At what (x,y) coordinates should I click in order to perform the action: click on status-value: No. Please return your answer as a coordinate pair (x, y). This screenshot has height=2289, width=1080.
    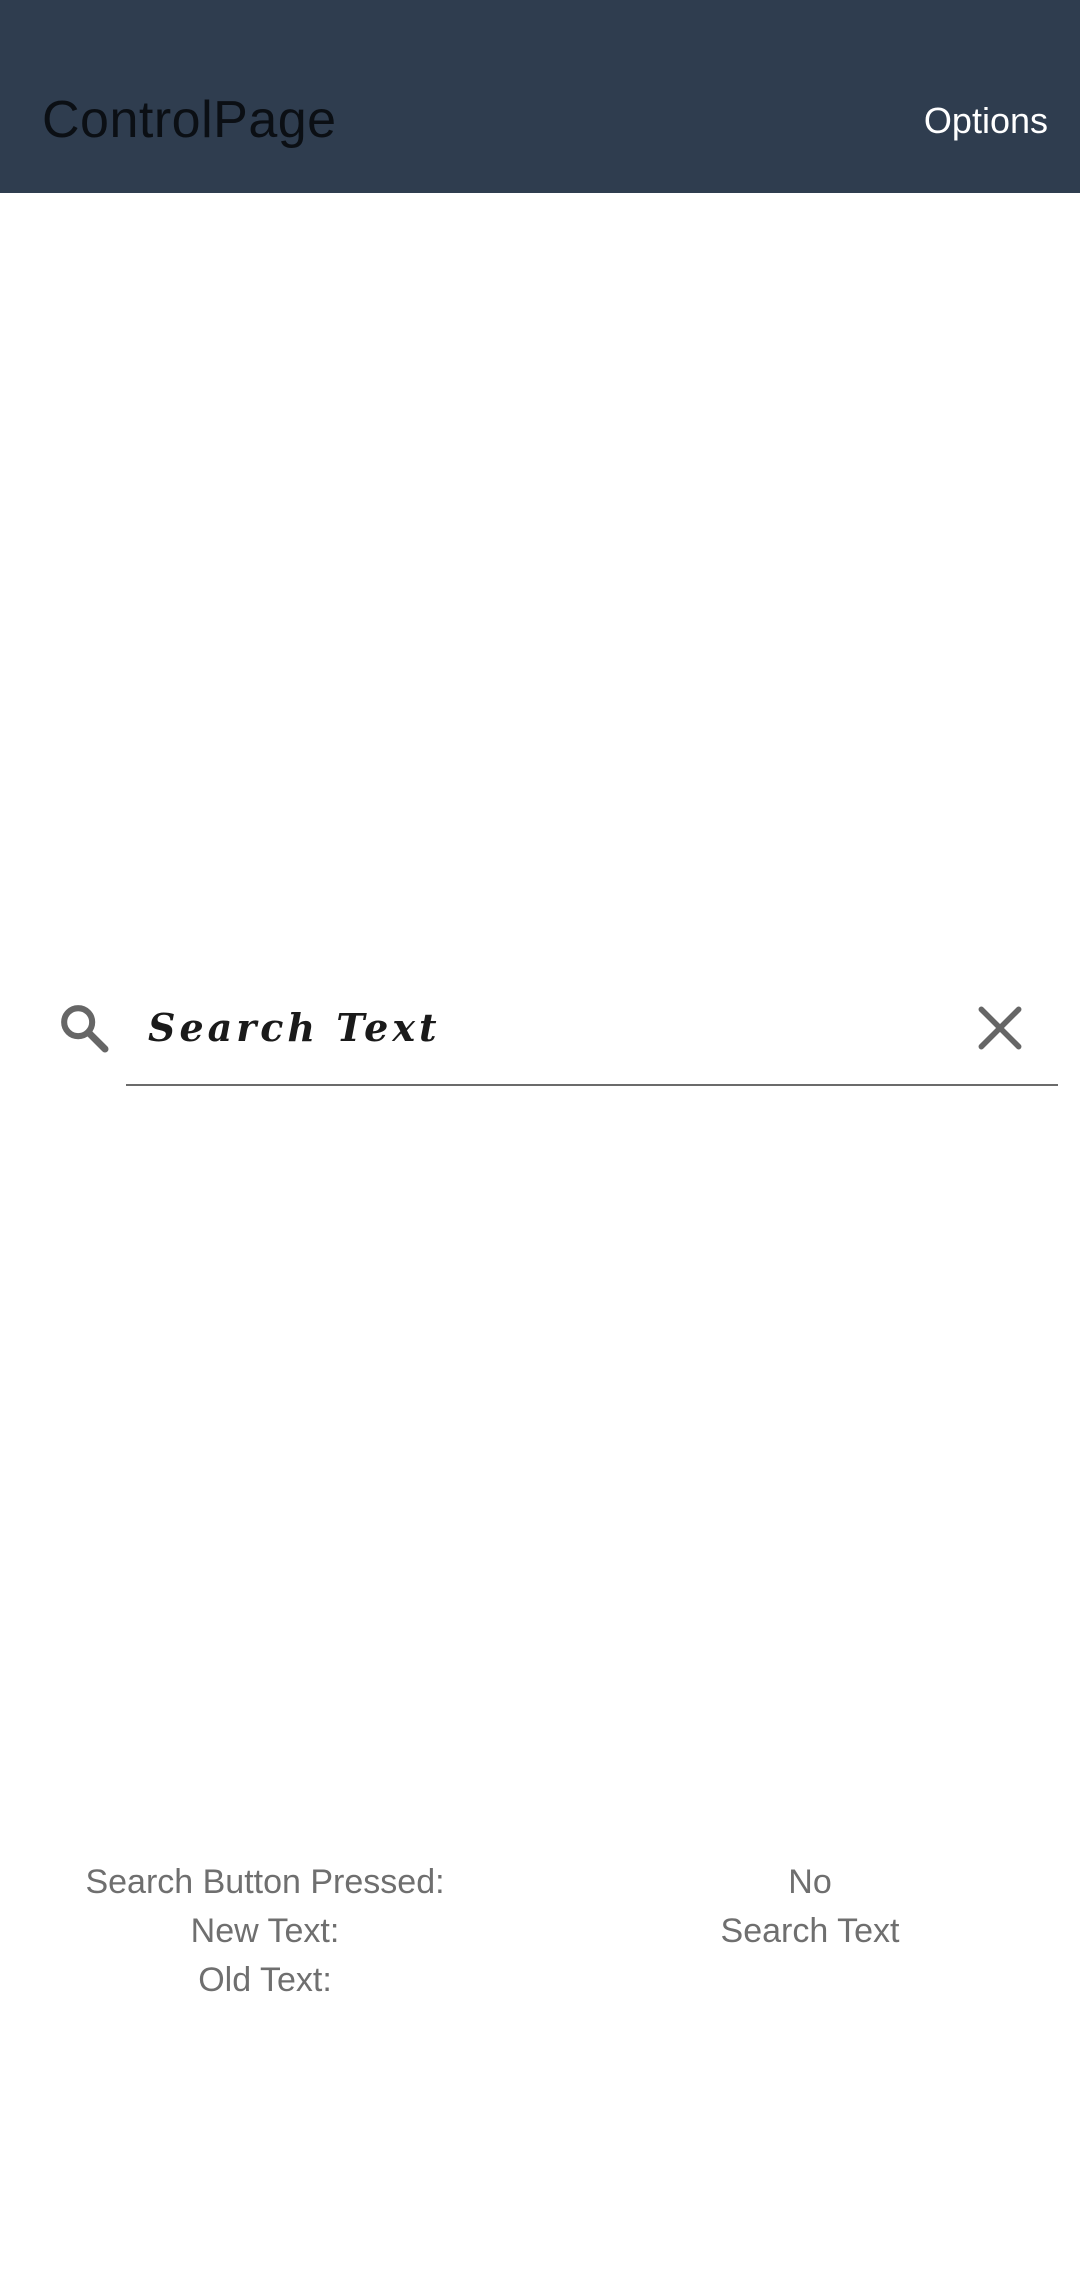
    Looking at the image, I should click on (810, 1882).